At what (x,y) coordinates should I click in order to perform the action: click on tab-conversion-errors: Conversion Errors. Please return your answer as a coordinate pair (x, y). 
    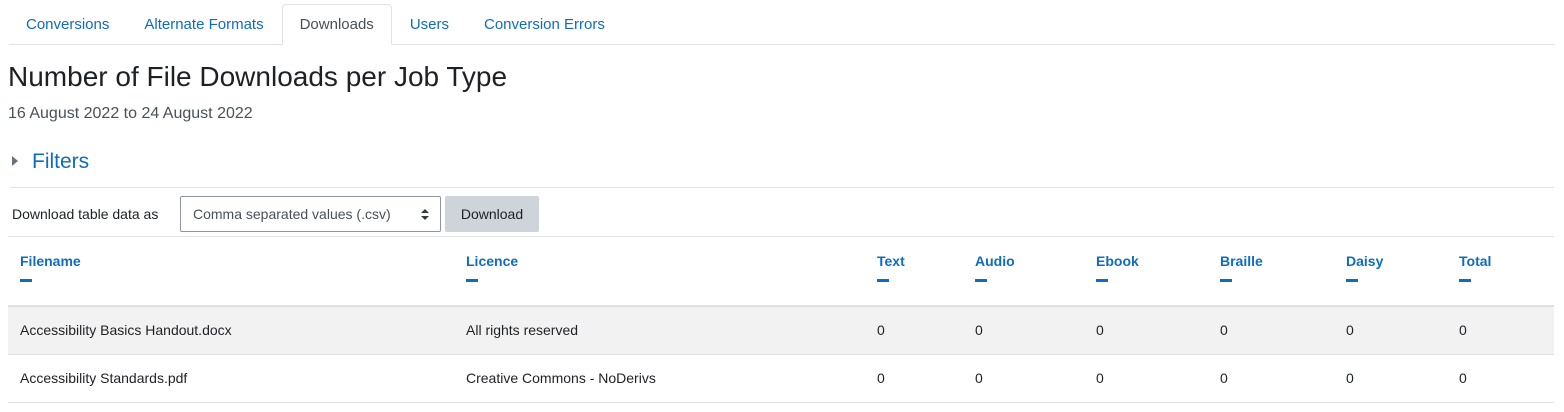
    Looking at the image, I should click on (544, 24).